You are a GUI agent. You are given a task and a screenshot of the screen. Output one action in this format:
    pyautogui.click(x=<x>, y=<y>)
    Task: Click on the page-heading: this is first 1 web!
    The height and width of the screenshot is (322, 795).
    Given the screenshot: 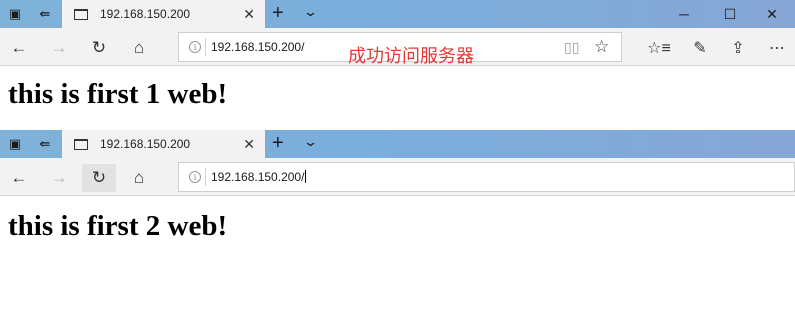 What is the action you would take?
    pyautogui.click(x=118, y=94)
    